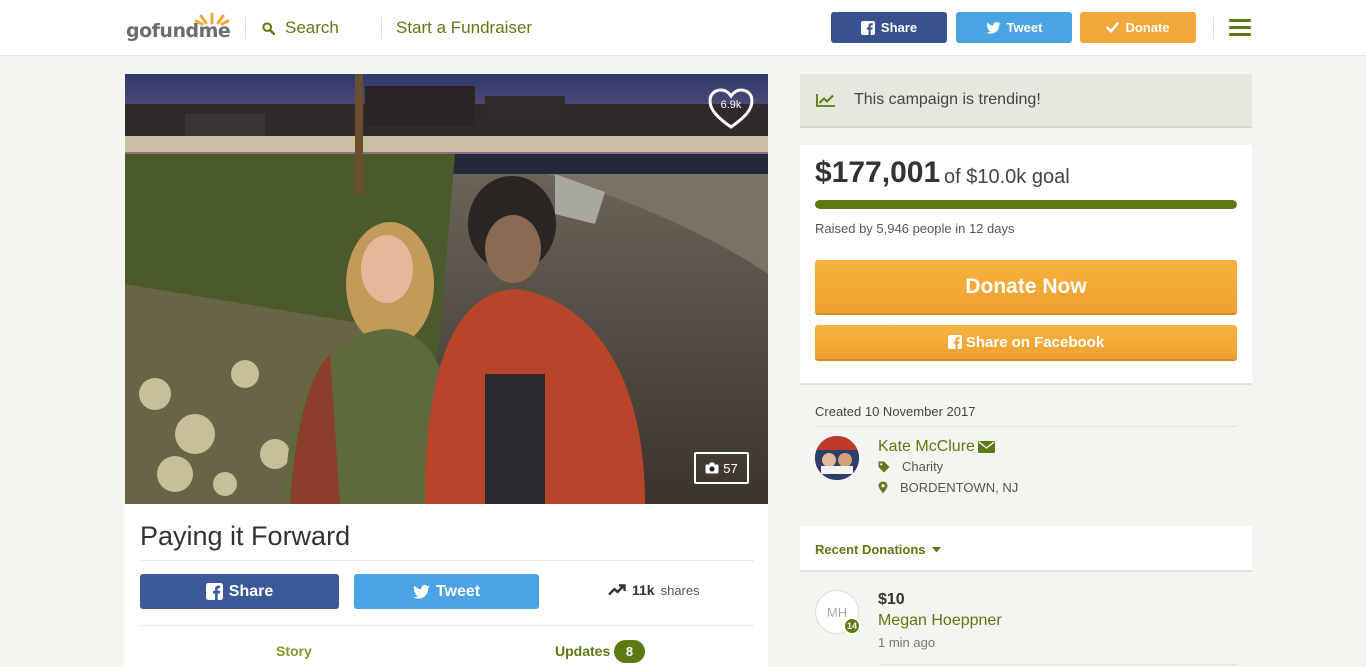  I want to click on share-label: Share, so click(251, 591).